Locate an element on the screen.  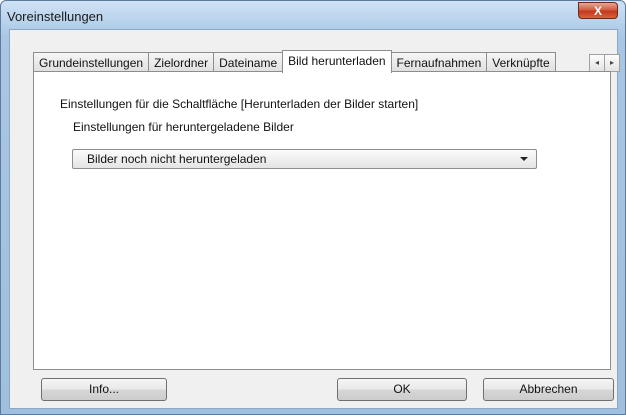
ok-button: OK is located at coordinates (402, 389).